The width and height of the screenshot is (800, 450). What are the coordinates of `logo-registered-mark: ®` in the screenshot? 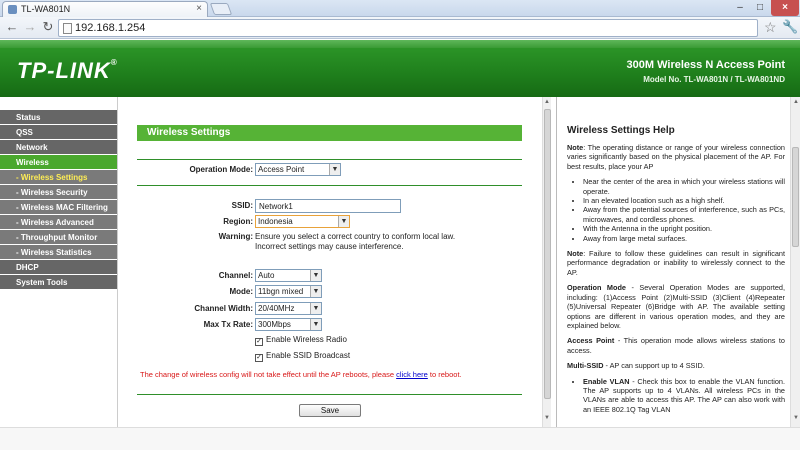 It's located at (114, 62).